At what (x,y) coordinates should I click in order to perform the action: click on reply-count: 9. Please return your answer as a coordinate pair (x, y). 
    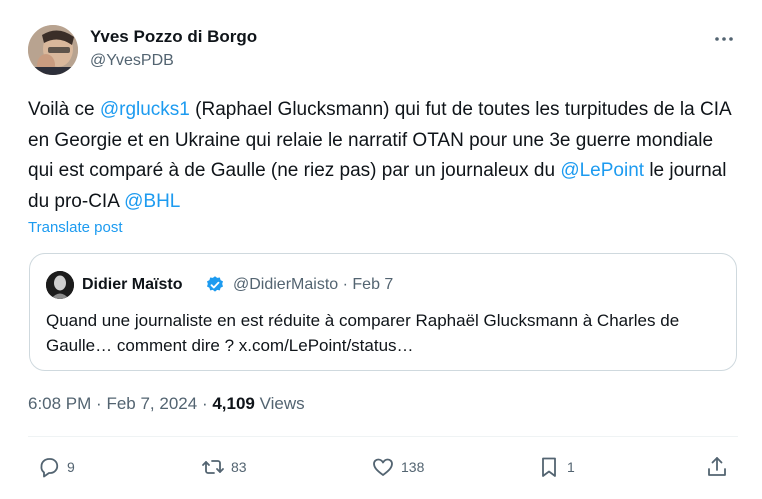
    Looking at the image, I should click on (71, 467).